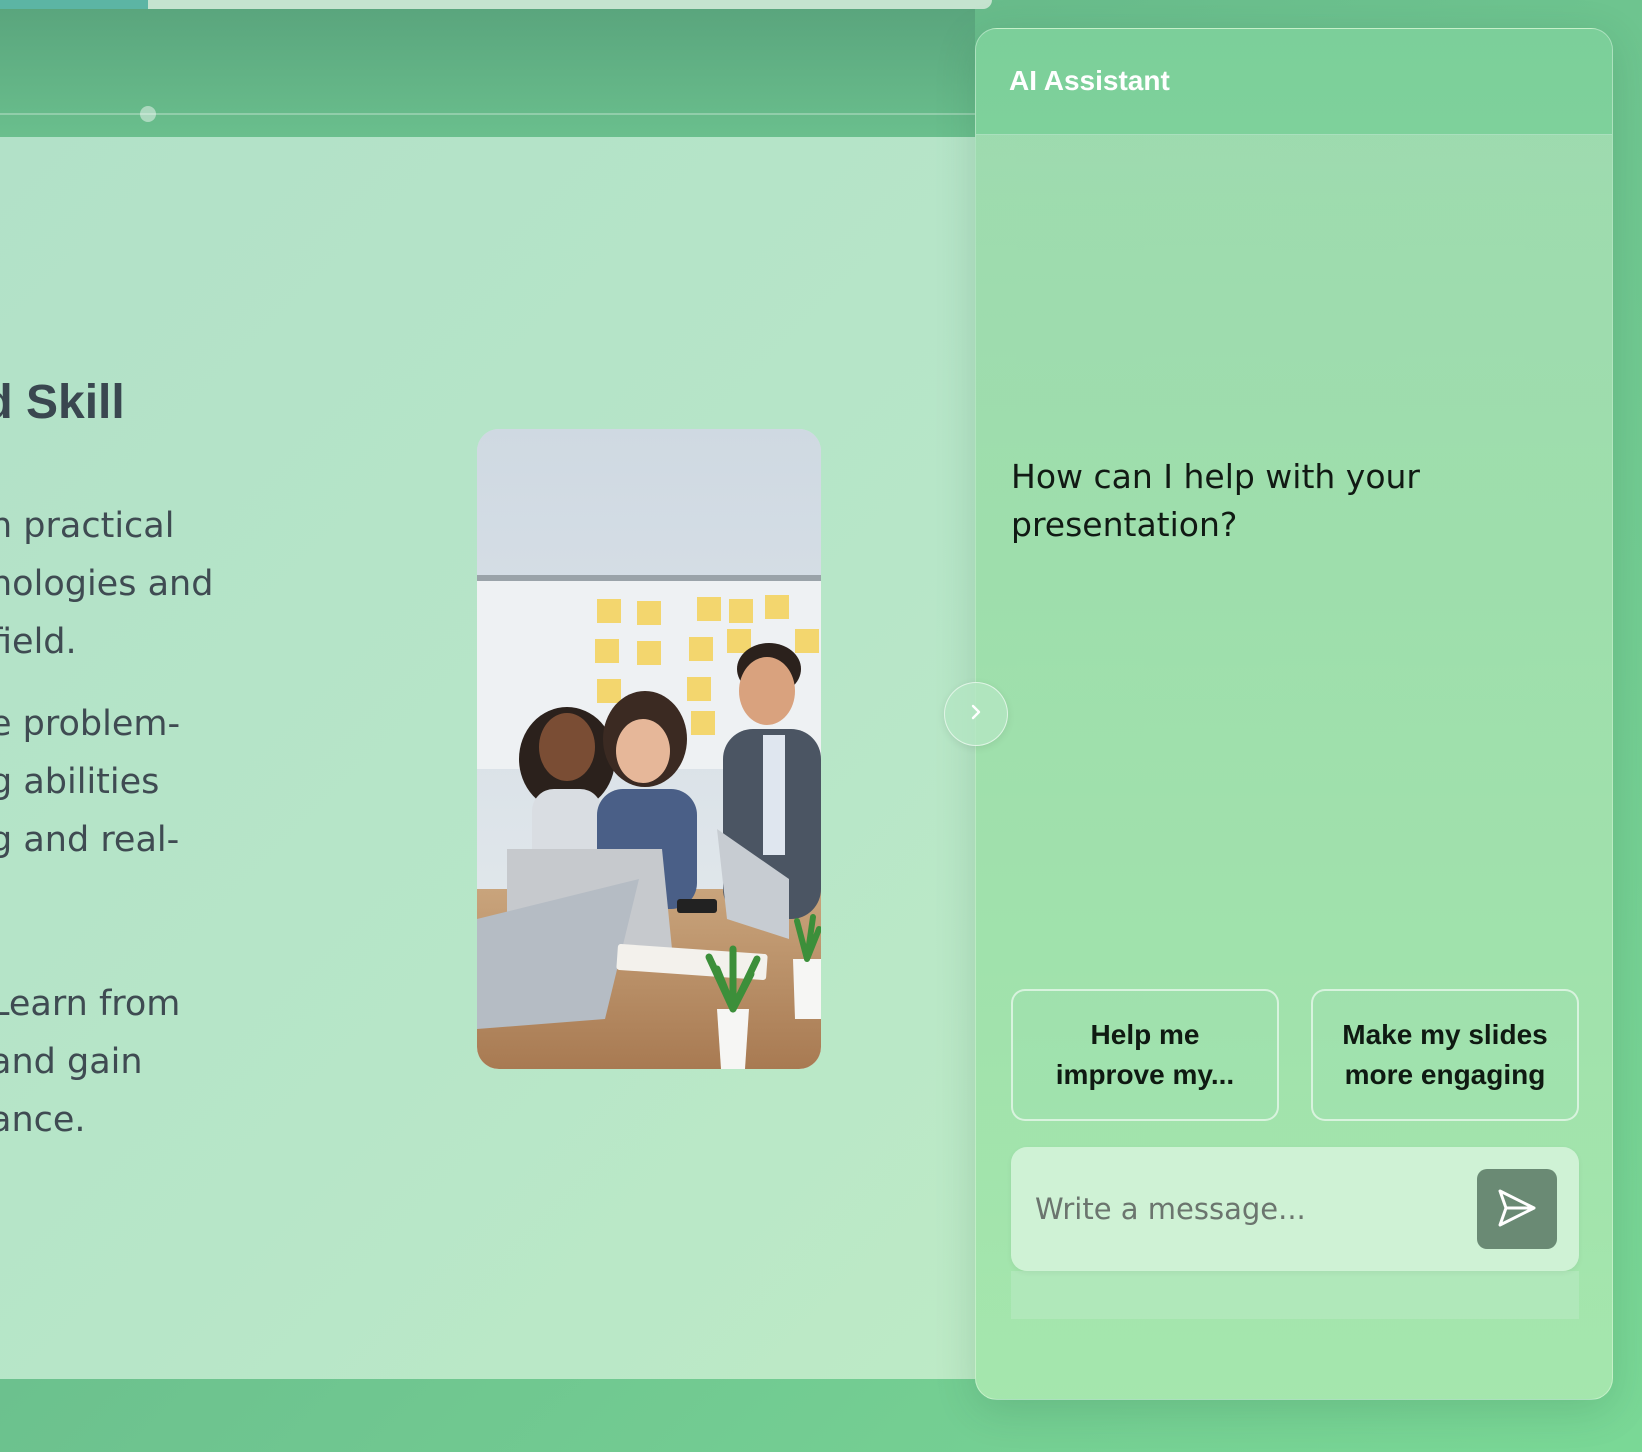  I want to click on paragraph-line: nologies and, so click(107, 584).